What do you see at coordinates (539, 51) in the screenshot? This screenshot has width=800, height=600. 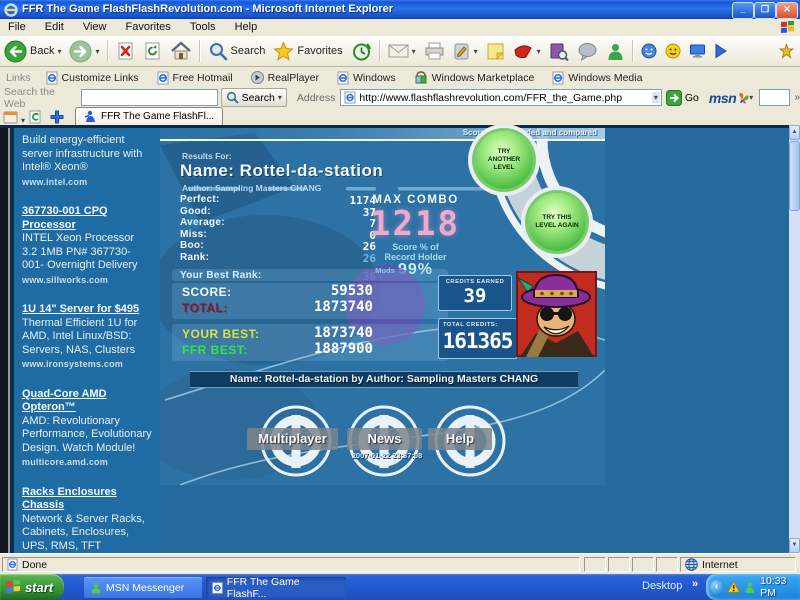 I see `realplayer-dropdown-icon: ▾` at bounding box center [539, 51].